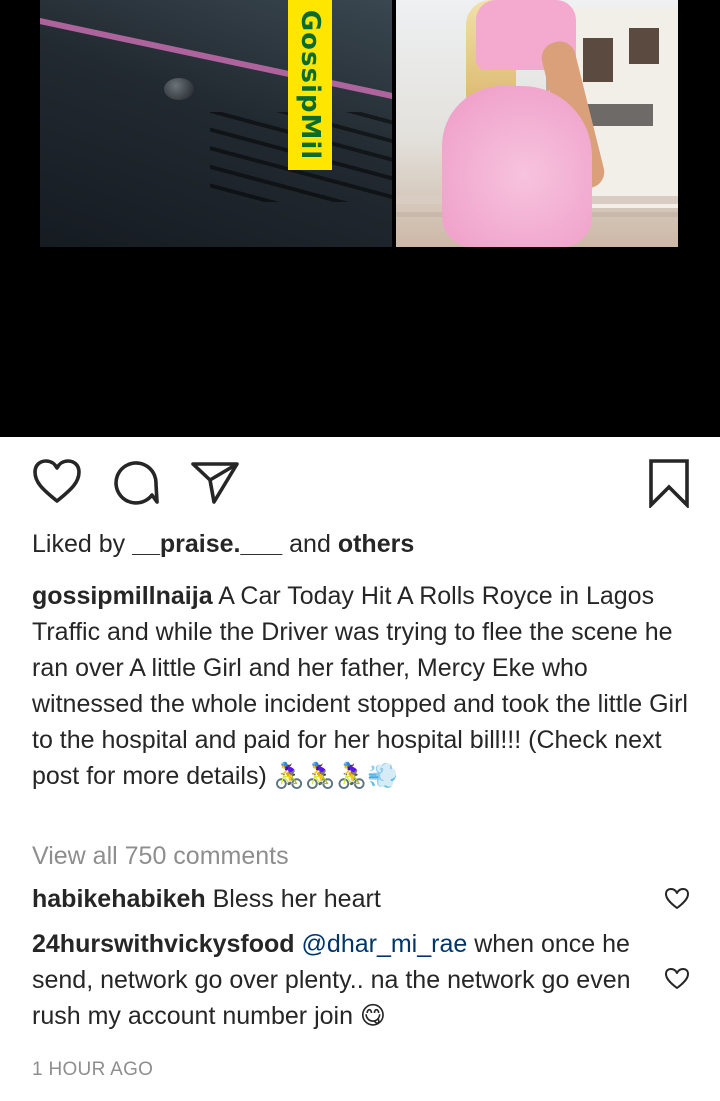 This screenshot has height=1101, width=720. Describe the element at coordinates (93, 1069) in the screenshot. I see `post-timestamp: 1 HOUR AGO` at that location.